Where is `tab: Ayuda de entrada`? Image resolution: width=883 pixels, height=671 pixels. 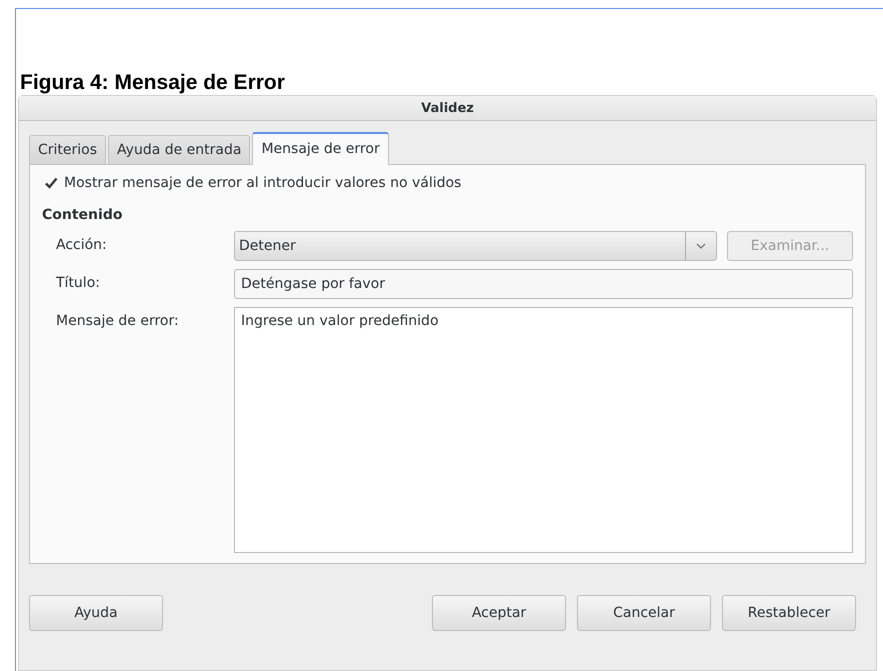 tab: Ayuda de entrada is located at coordinates (179, 149).